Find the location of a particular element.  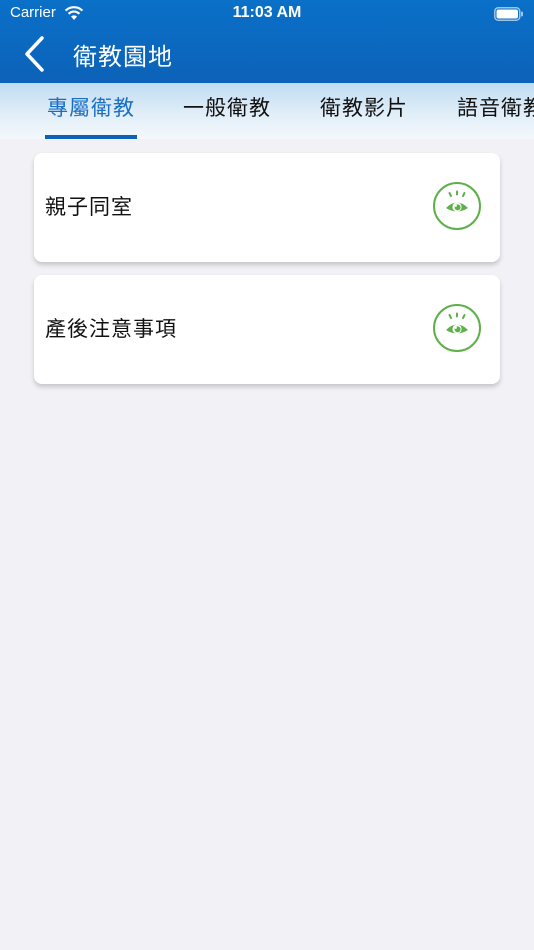

status-bar: Carrier 11:03 AM is located at coordinates (267, 14).